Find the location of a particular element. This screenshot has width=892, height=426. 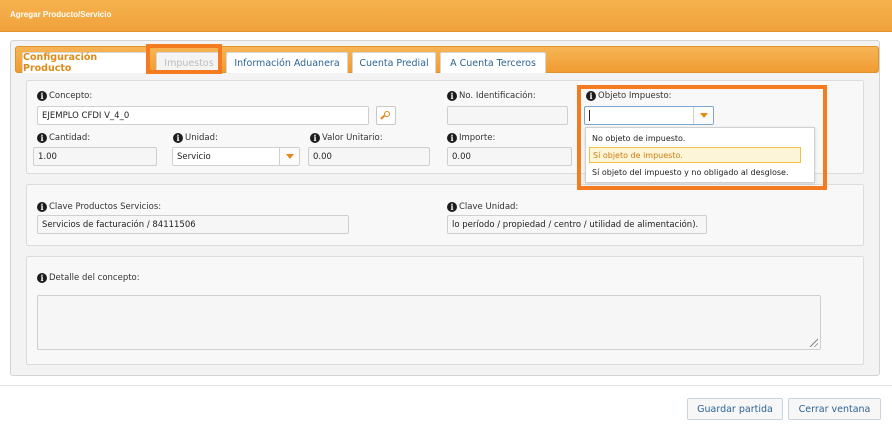

unidad-label: i Unidad: is located at coordinates (195, 138).